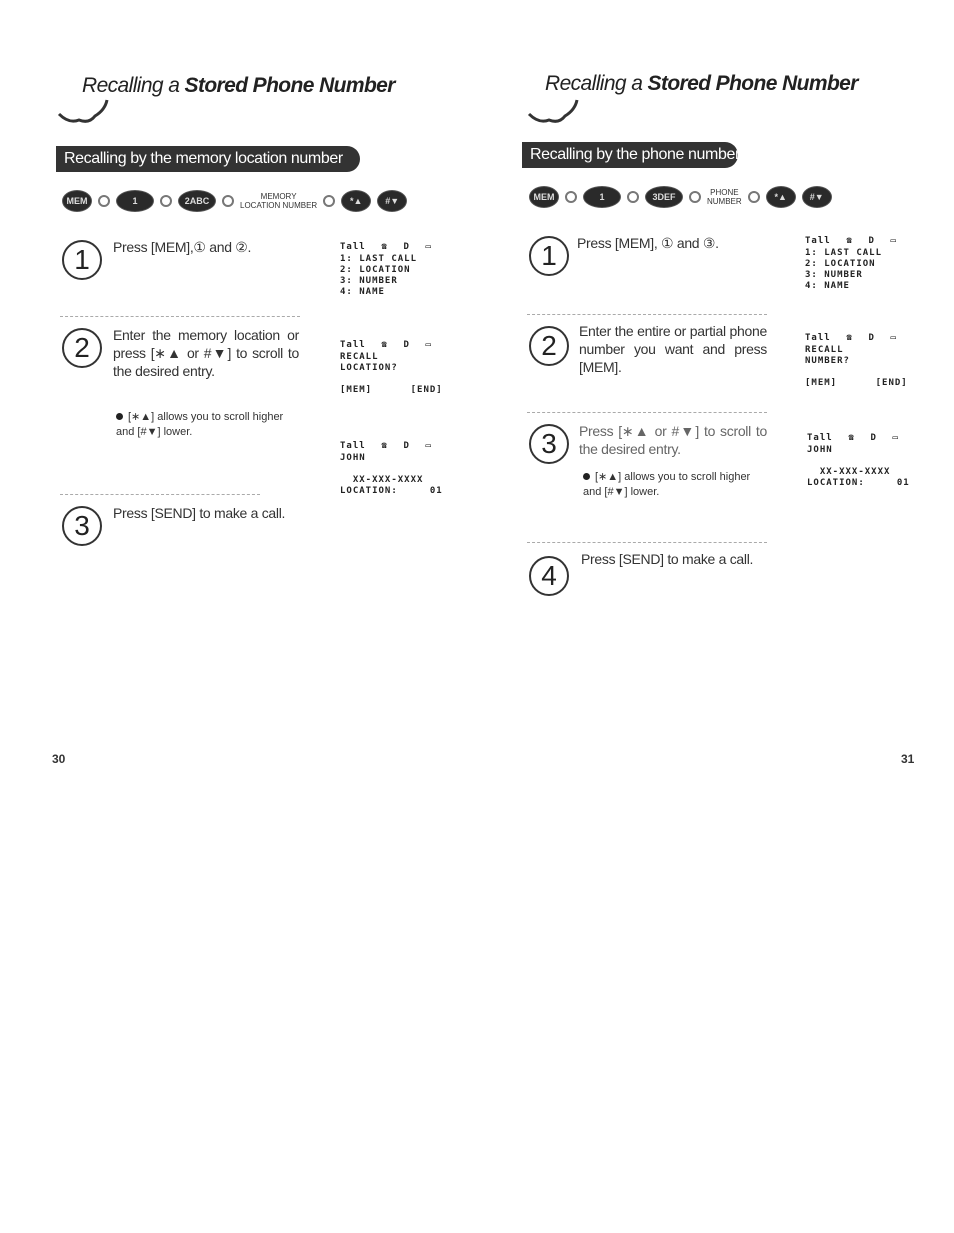 This screenshot has height=1233, width=954. I want to click on lcd-row: LOCATION?, so click(369, 368).